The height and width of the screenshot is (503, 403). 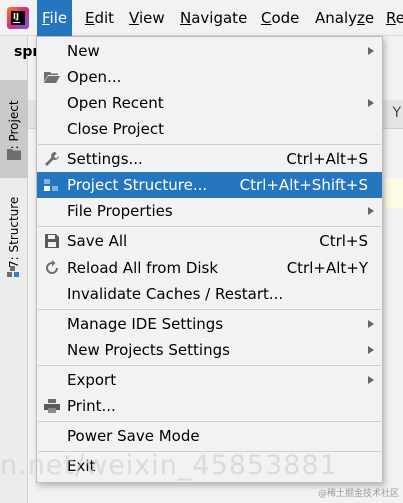 What do you see at coordinates (52, 159) in the screenshot?
I see `wrench-icon` at bounding box center [52, 159].